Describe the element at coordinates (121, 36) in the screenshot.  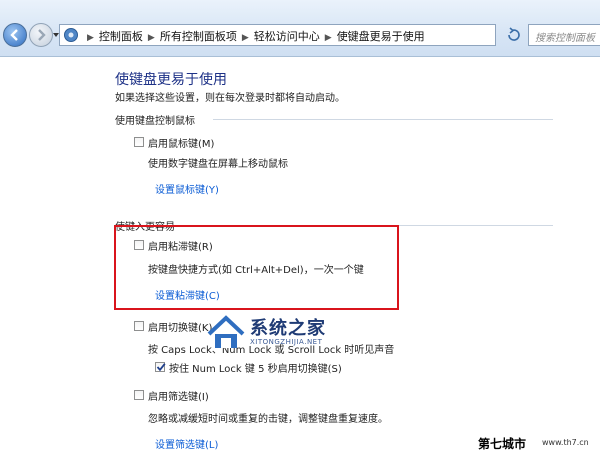
I see `breadcrumb-control-panel: 控制面板` at that location.